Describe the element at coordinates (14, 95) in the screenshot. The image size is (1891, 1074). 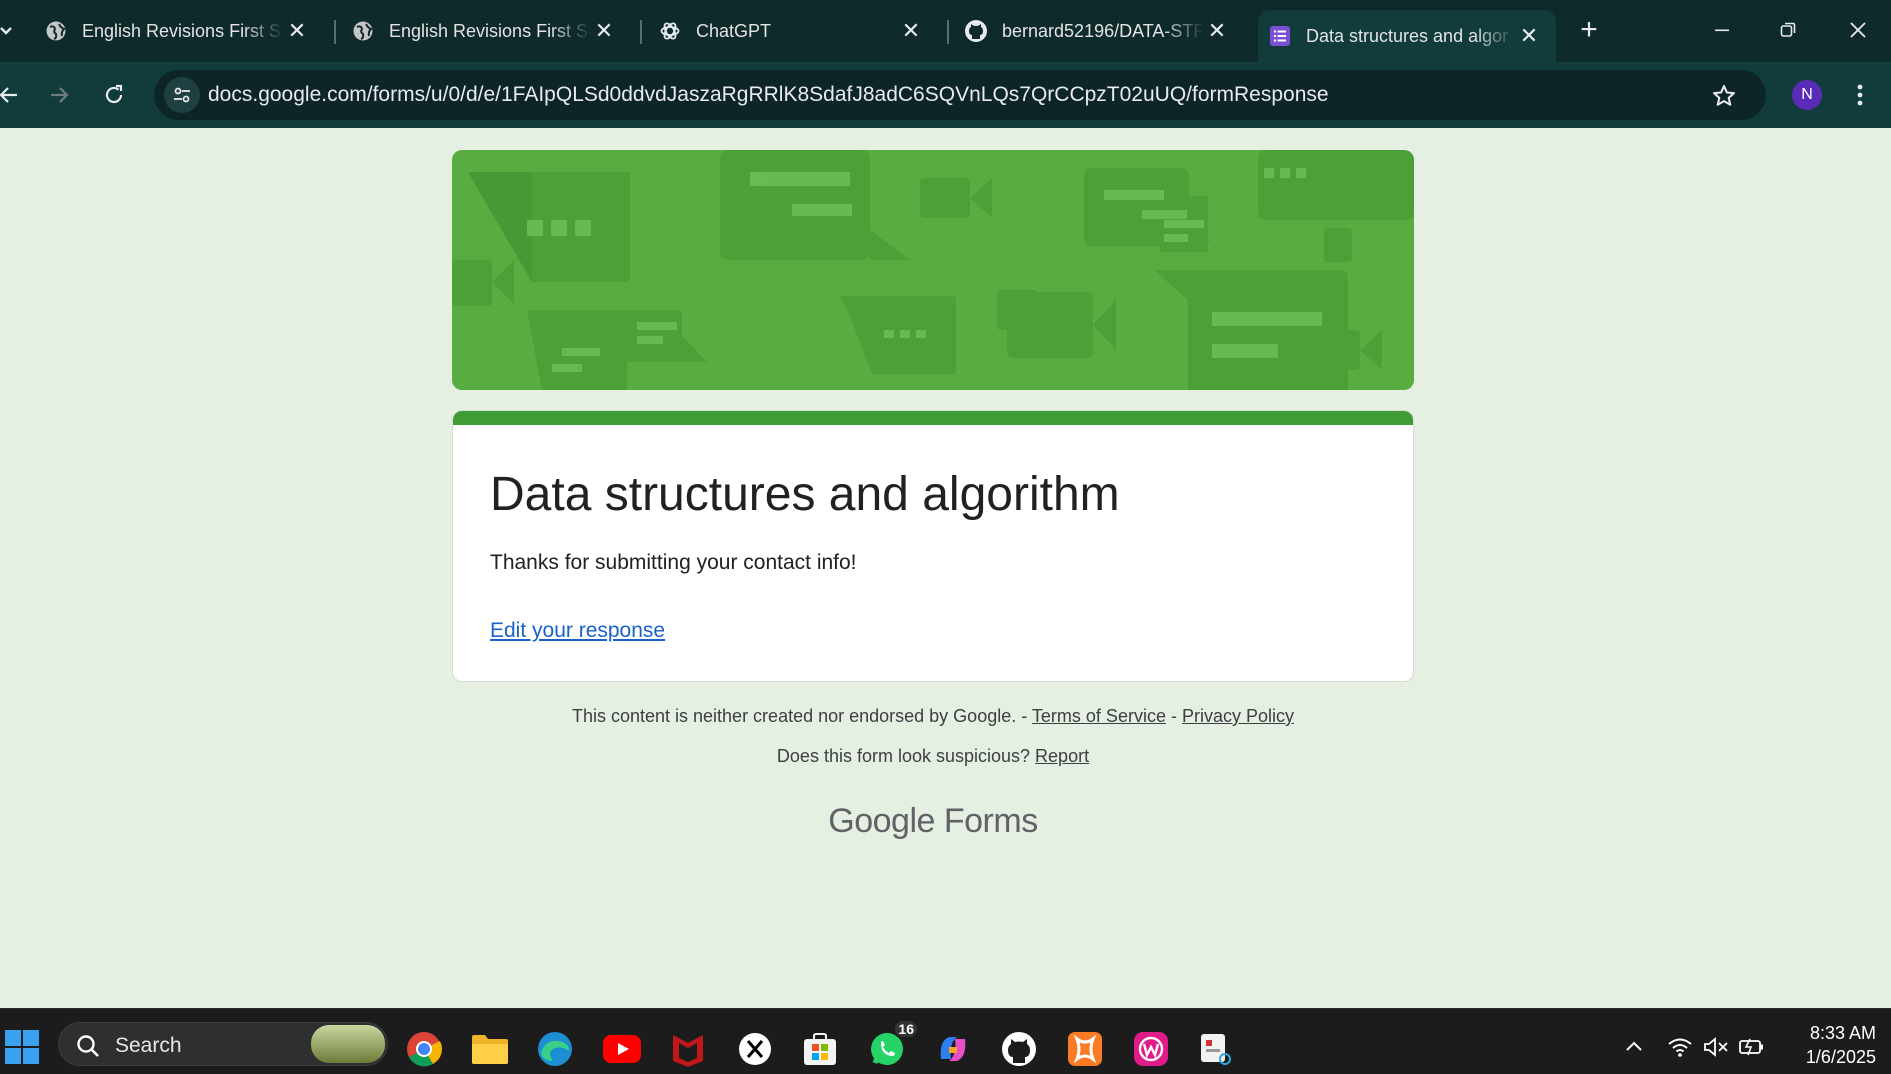
I see `back-arrow-icon` at that location.